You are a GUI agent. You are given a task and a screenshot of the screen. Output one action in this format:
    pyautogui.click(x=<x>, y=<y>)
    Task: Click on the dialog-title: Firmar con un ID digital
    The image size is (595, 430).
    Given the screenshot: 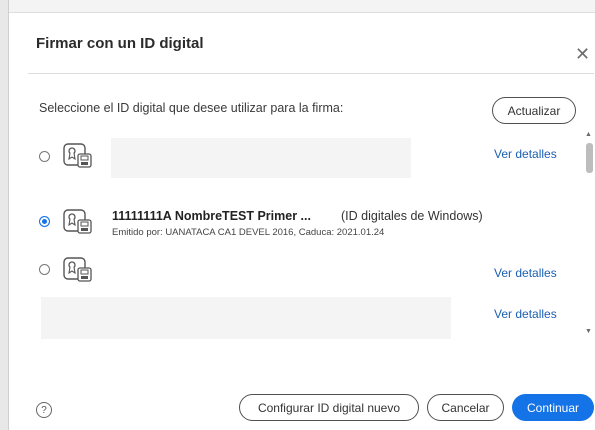 What is the action you would take?
    pyautogui.click(x=120, y=43)
    